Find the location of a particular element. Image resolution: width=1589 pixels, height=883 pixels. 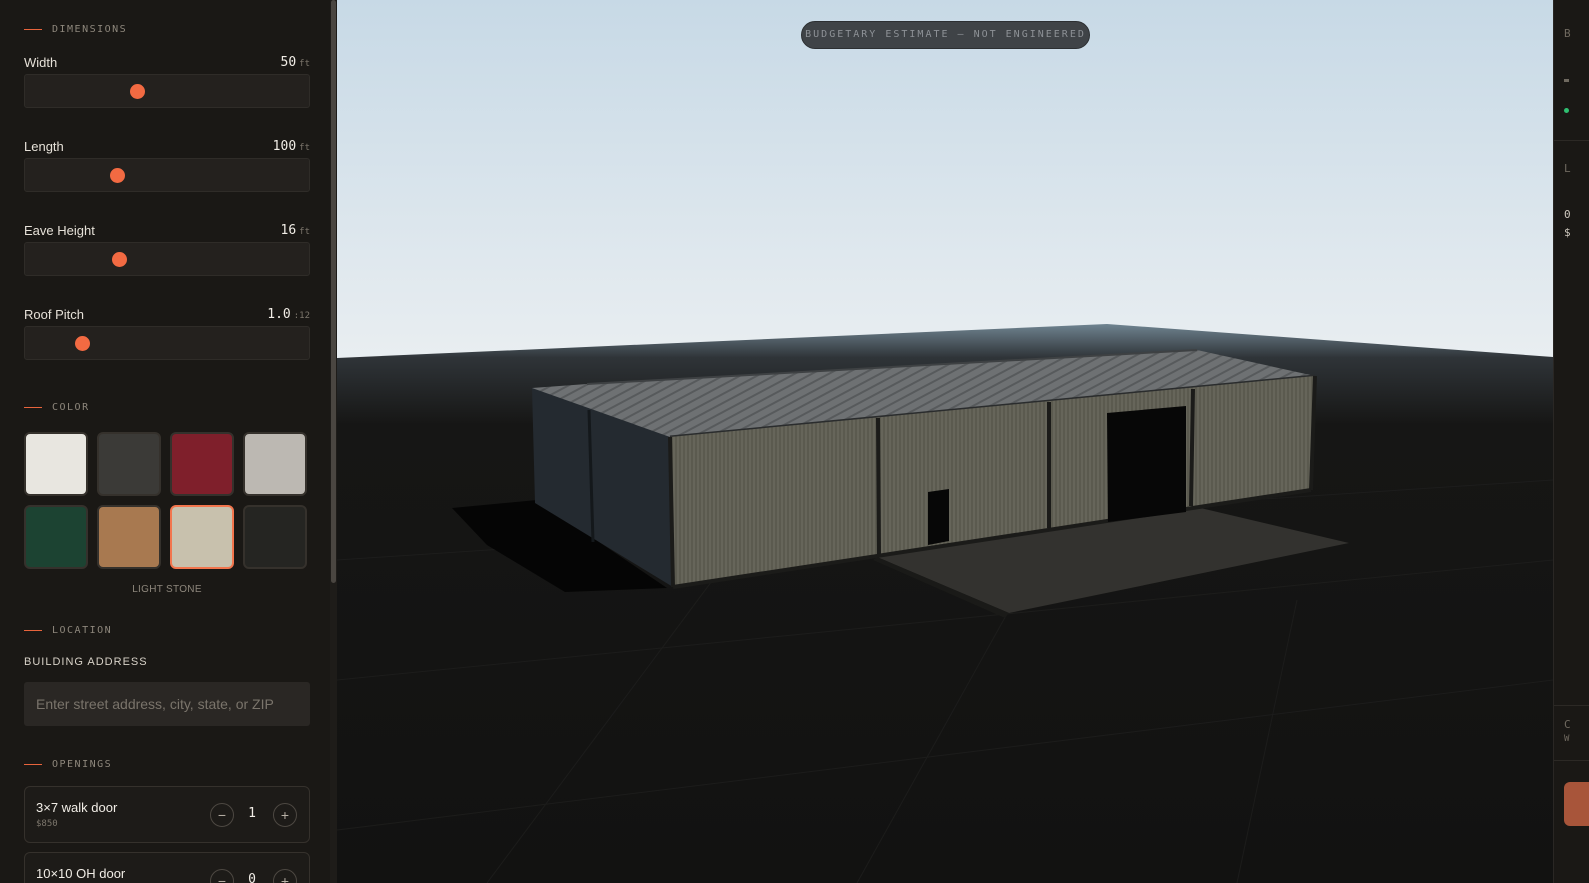

opening-count: 0 is located at coordinates (252, 877).